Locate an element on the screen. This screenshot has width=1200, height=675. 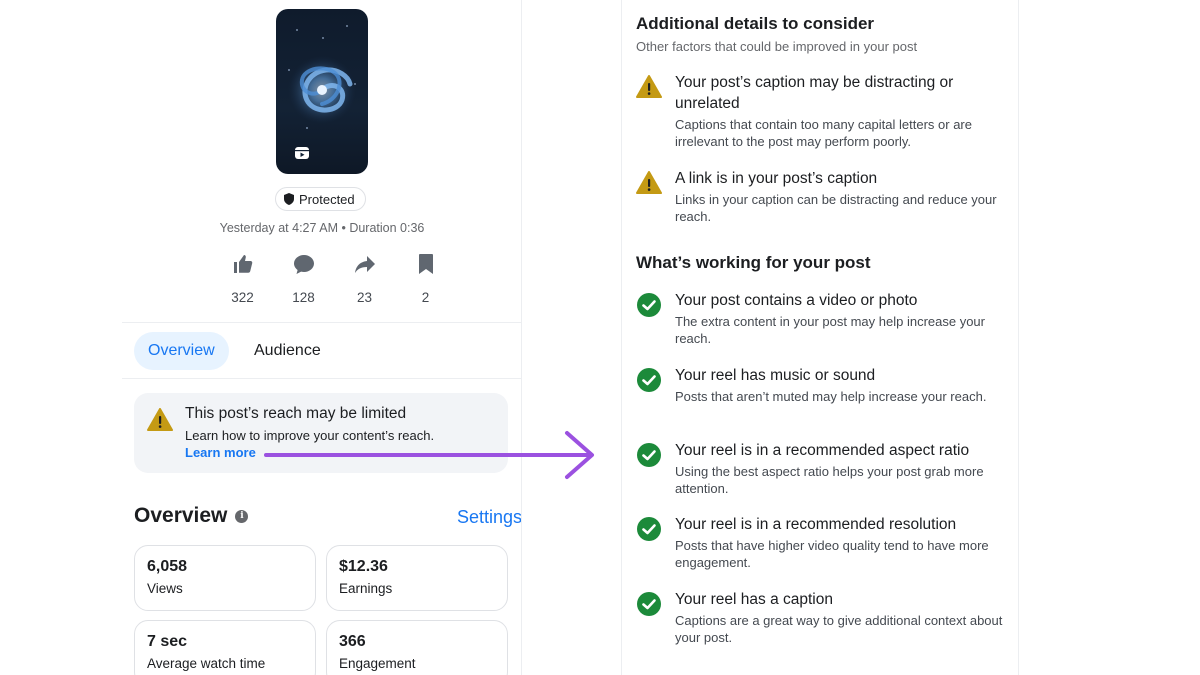
item-title: Your post contains a video or photo is located at coordinates (796, 300).